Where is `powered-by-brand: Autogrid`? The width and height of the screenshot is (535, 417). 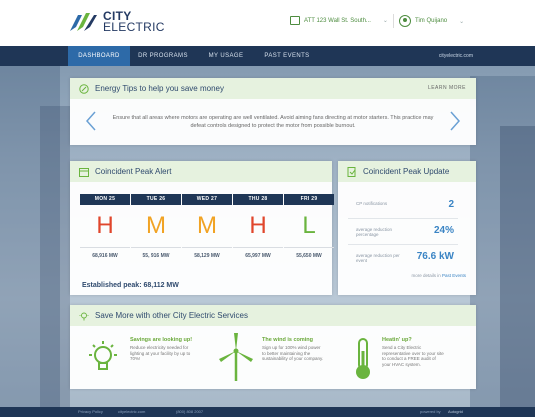 powered-by-brand: Autogrid is located at coordinates (455, 411).